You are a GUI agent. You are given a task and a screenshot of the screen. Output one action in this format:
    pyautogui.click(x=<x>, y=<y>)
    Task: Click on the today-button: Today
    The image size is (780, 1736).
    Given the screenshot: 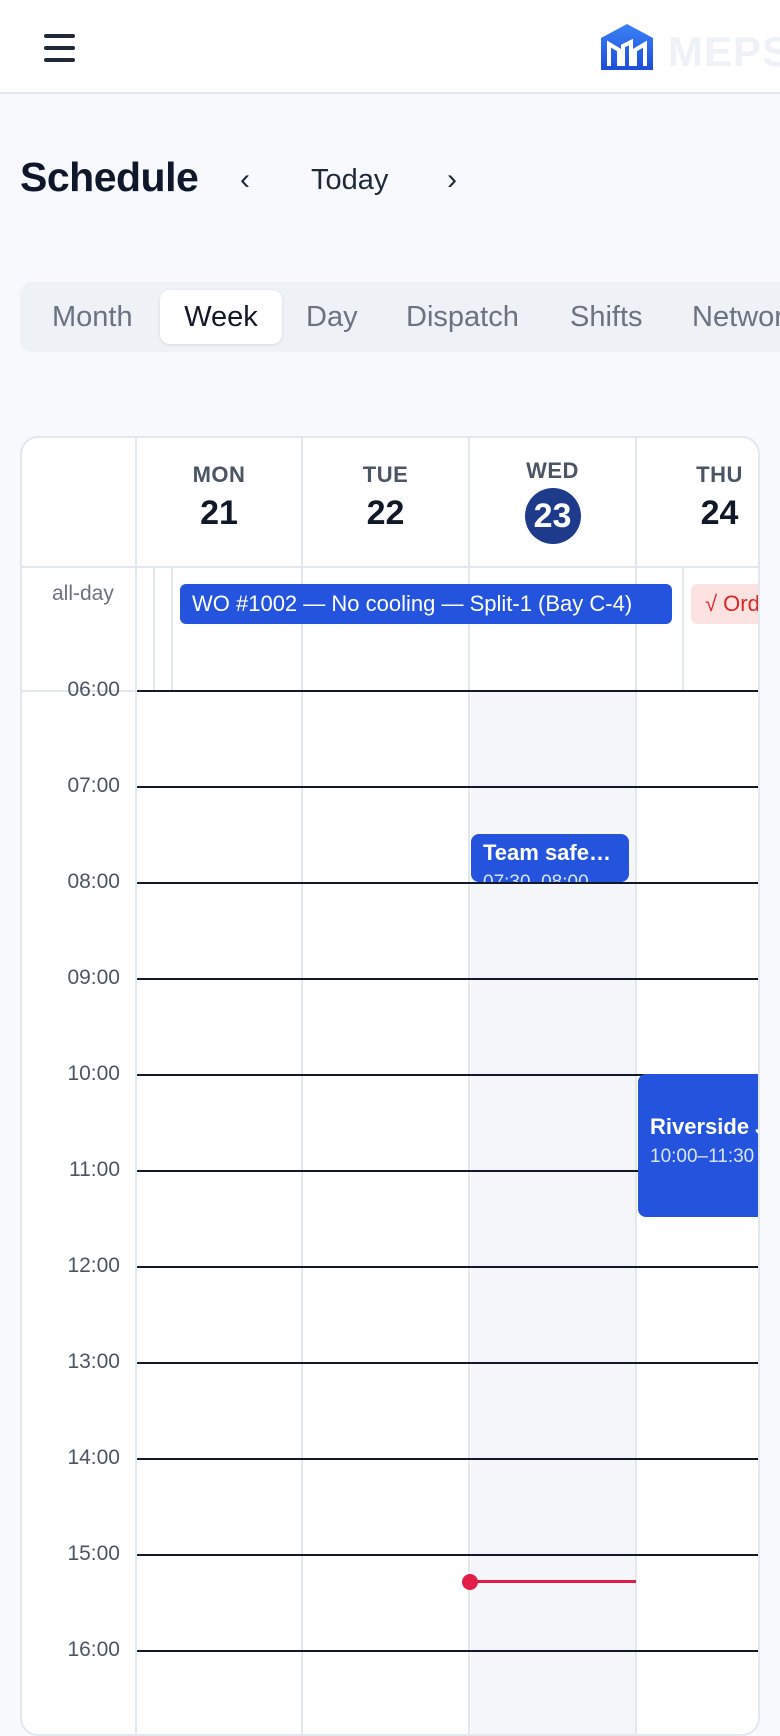 What is the action you would take?
    pyautogui.click(x=349, y=180)
    